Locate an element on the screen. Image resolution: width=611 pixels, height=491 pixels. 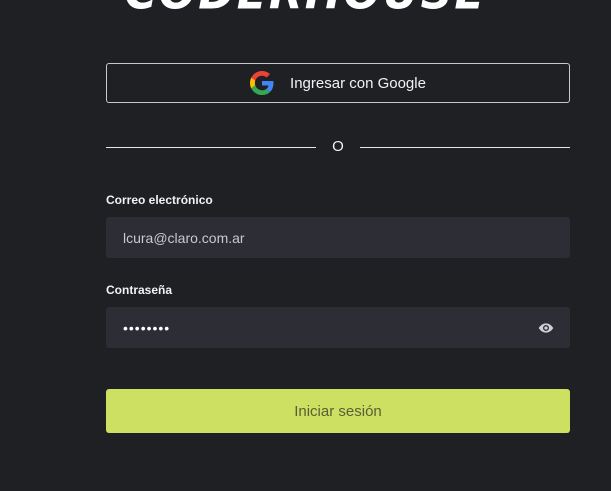
google-signin-button: Ingresar con Google is located at coordinates (338, 83).